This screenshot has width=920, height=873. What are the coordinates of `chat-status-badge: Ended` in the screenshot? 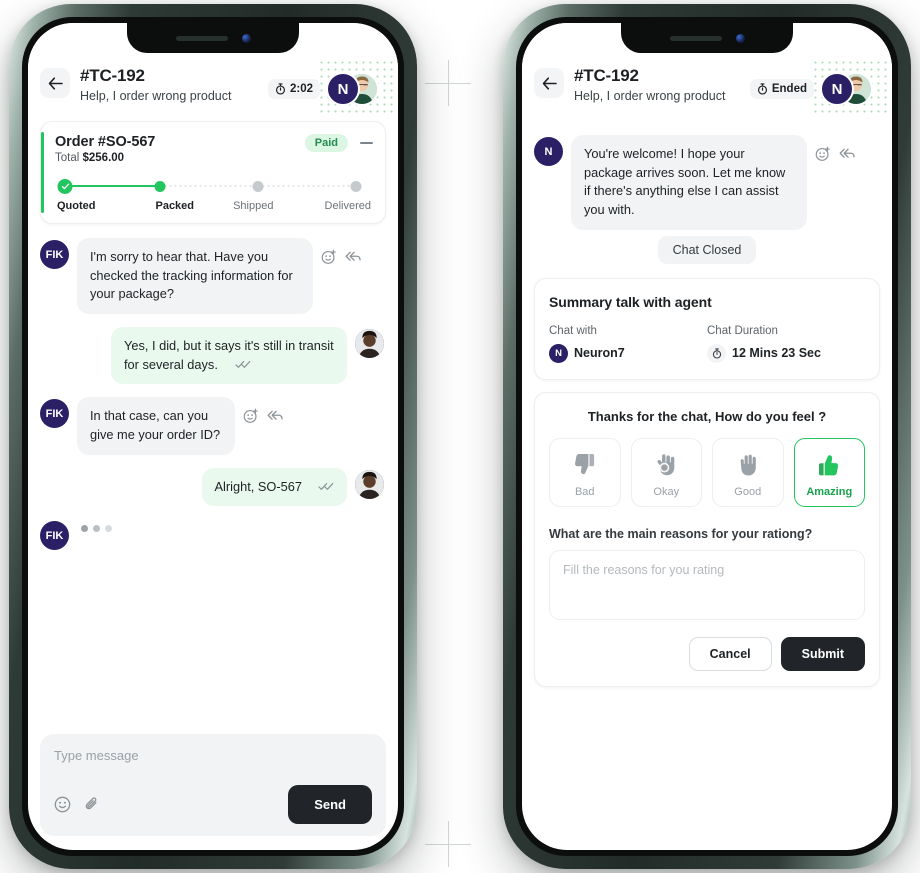 It's located at (781, 89).